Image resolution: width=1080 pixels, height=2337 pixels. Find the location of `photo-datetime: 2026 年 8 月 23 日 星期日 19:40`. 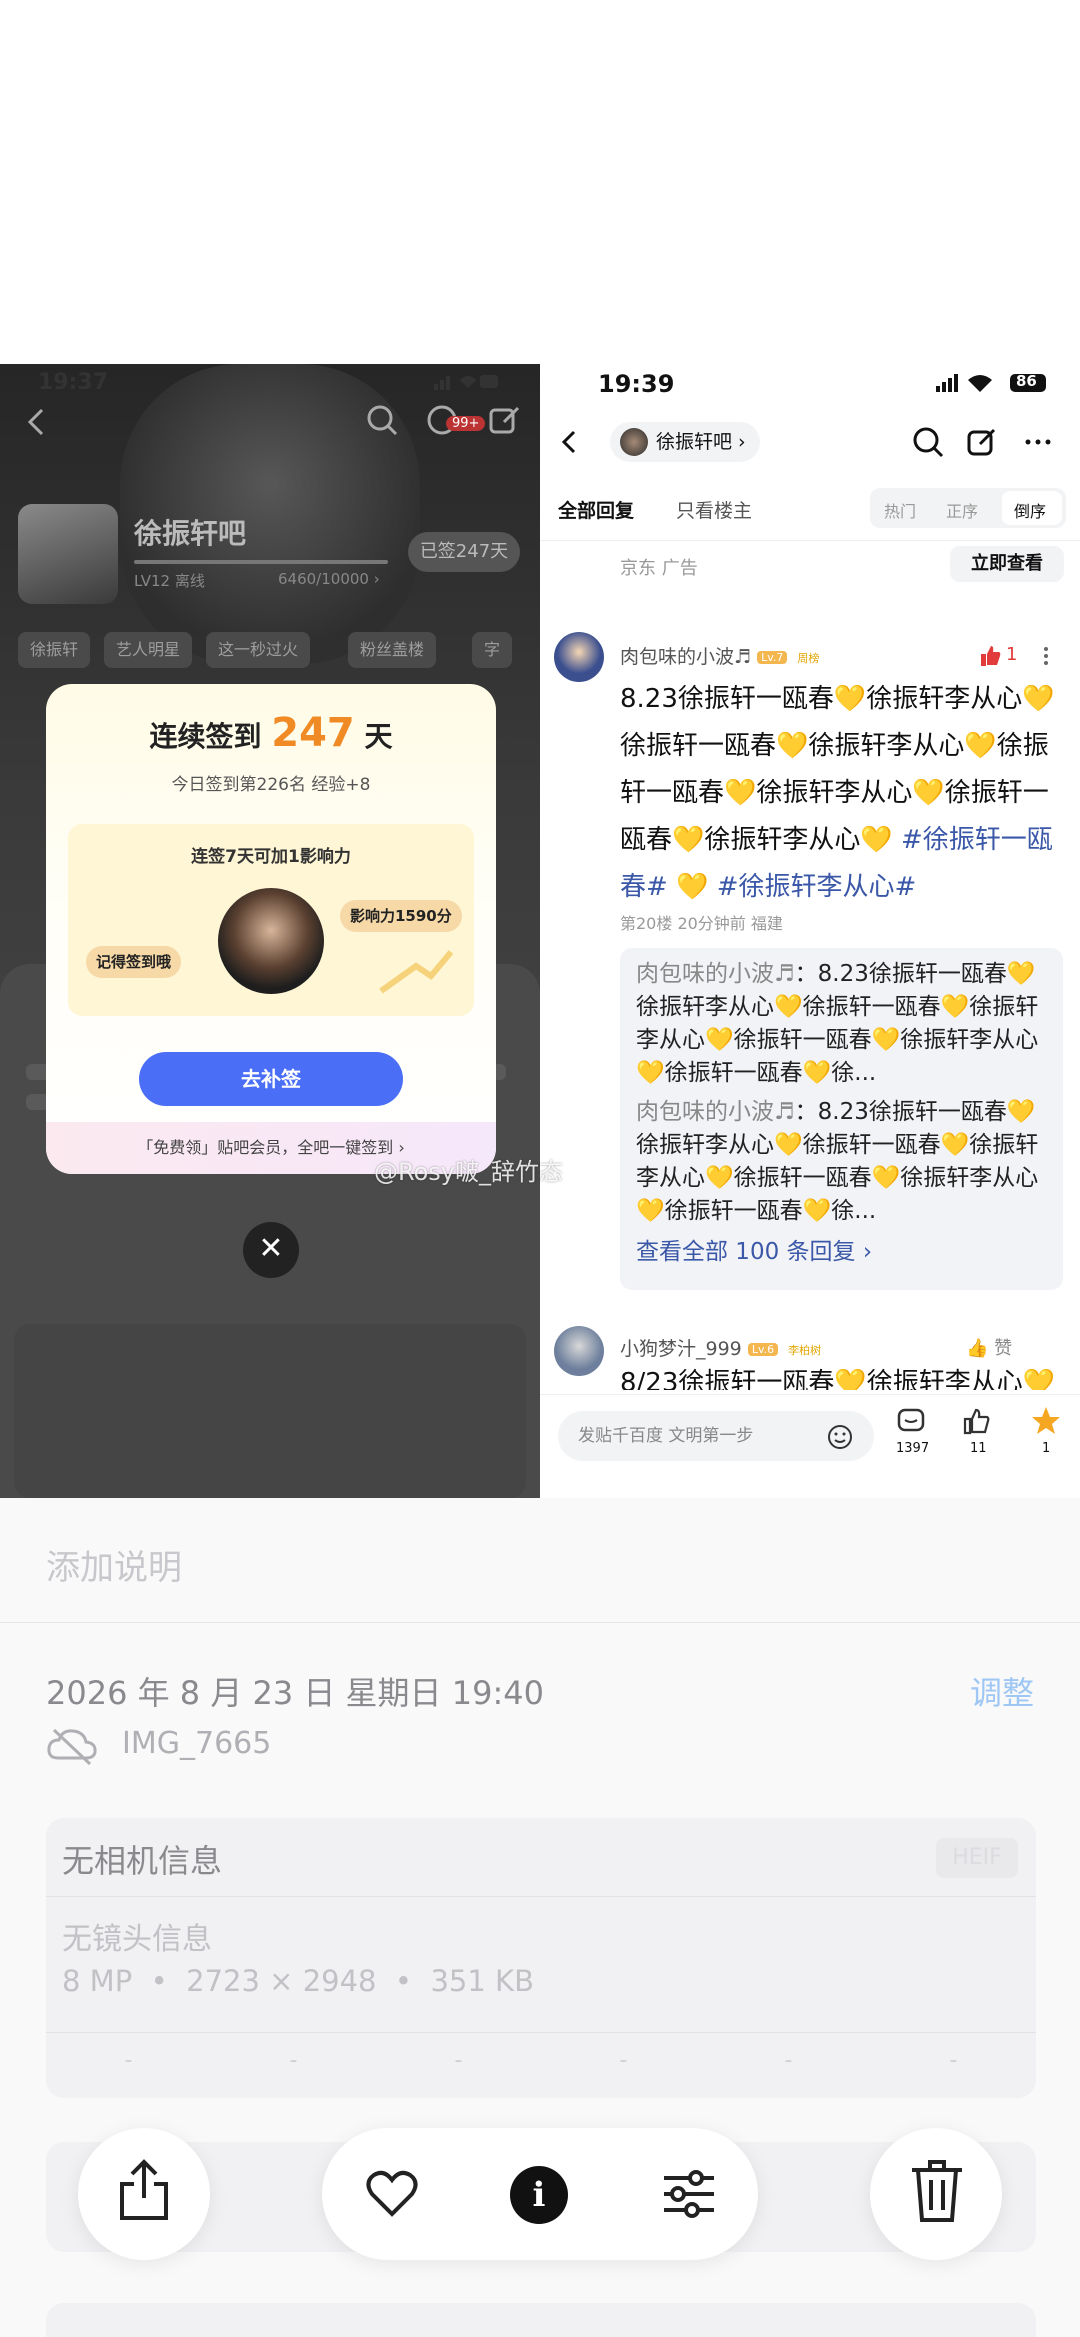

photo-datetime: 2026 年 8 月 23 日 星期日 19:40 is located at coordinates (295, 1693).